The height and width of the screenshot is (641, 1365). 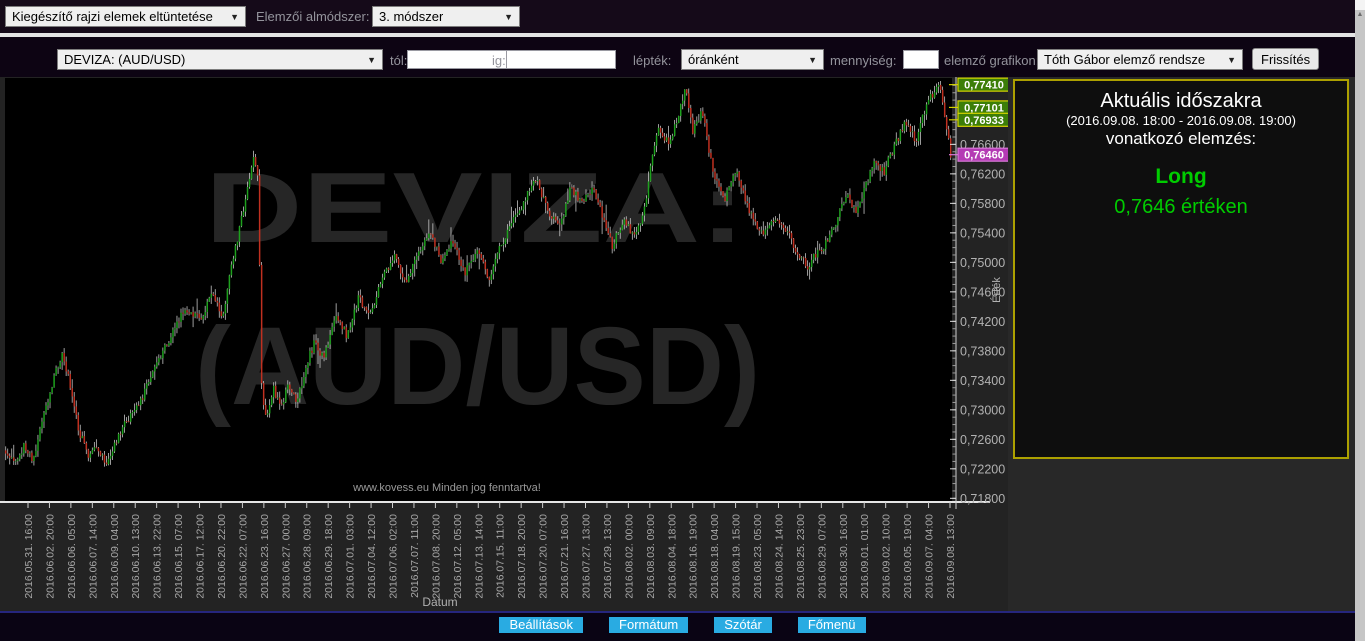 I want to click on submethod-select-value: 3. módszer, so click(x=411, y=16).